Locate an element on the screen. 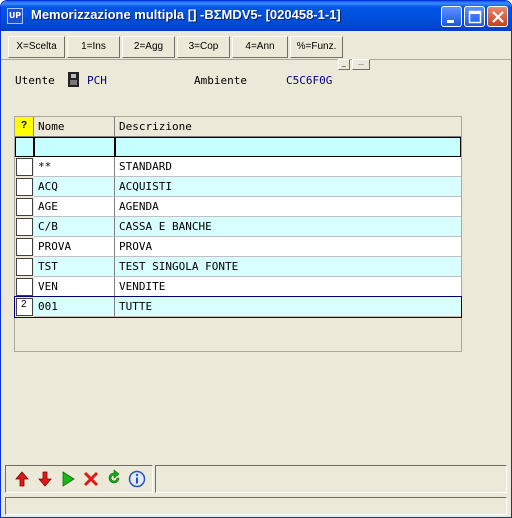 Image resolution: width=512 pixels, height=518 pixels. mini-minimize-button: _ is located at coordinates (344, 64).